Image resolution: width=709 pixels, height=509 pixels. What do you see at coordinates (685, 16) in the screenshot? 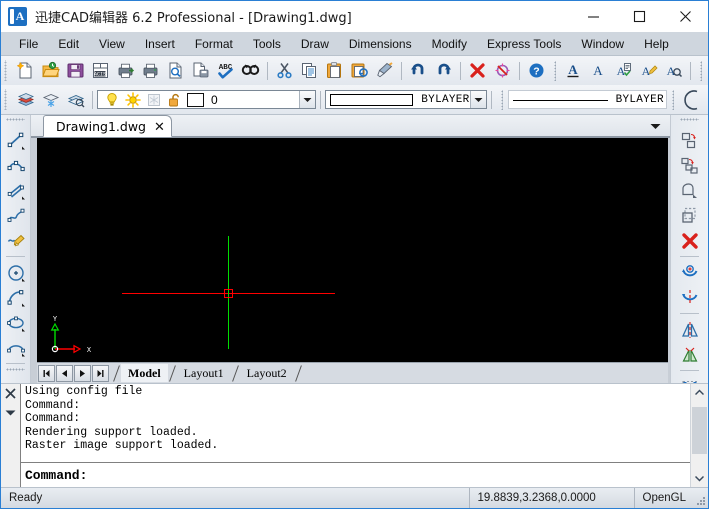
I see `close-button` at bounding box center [685, 16].